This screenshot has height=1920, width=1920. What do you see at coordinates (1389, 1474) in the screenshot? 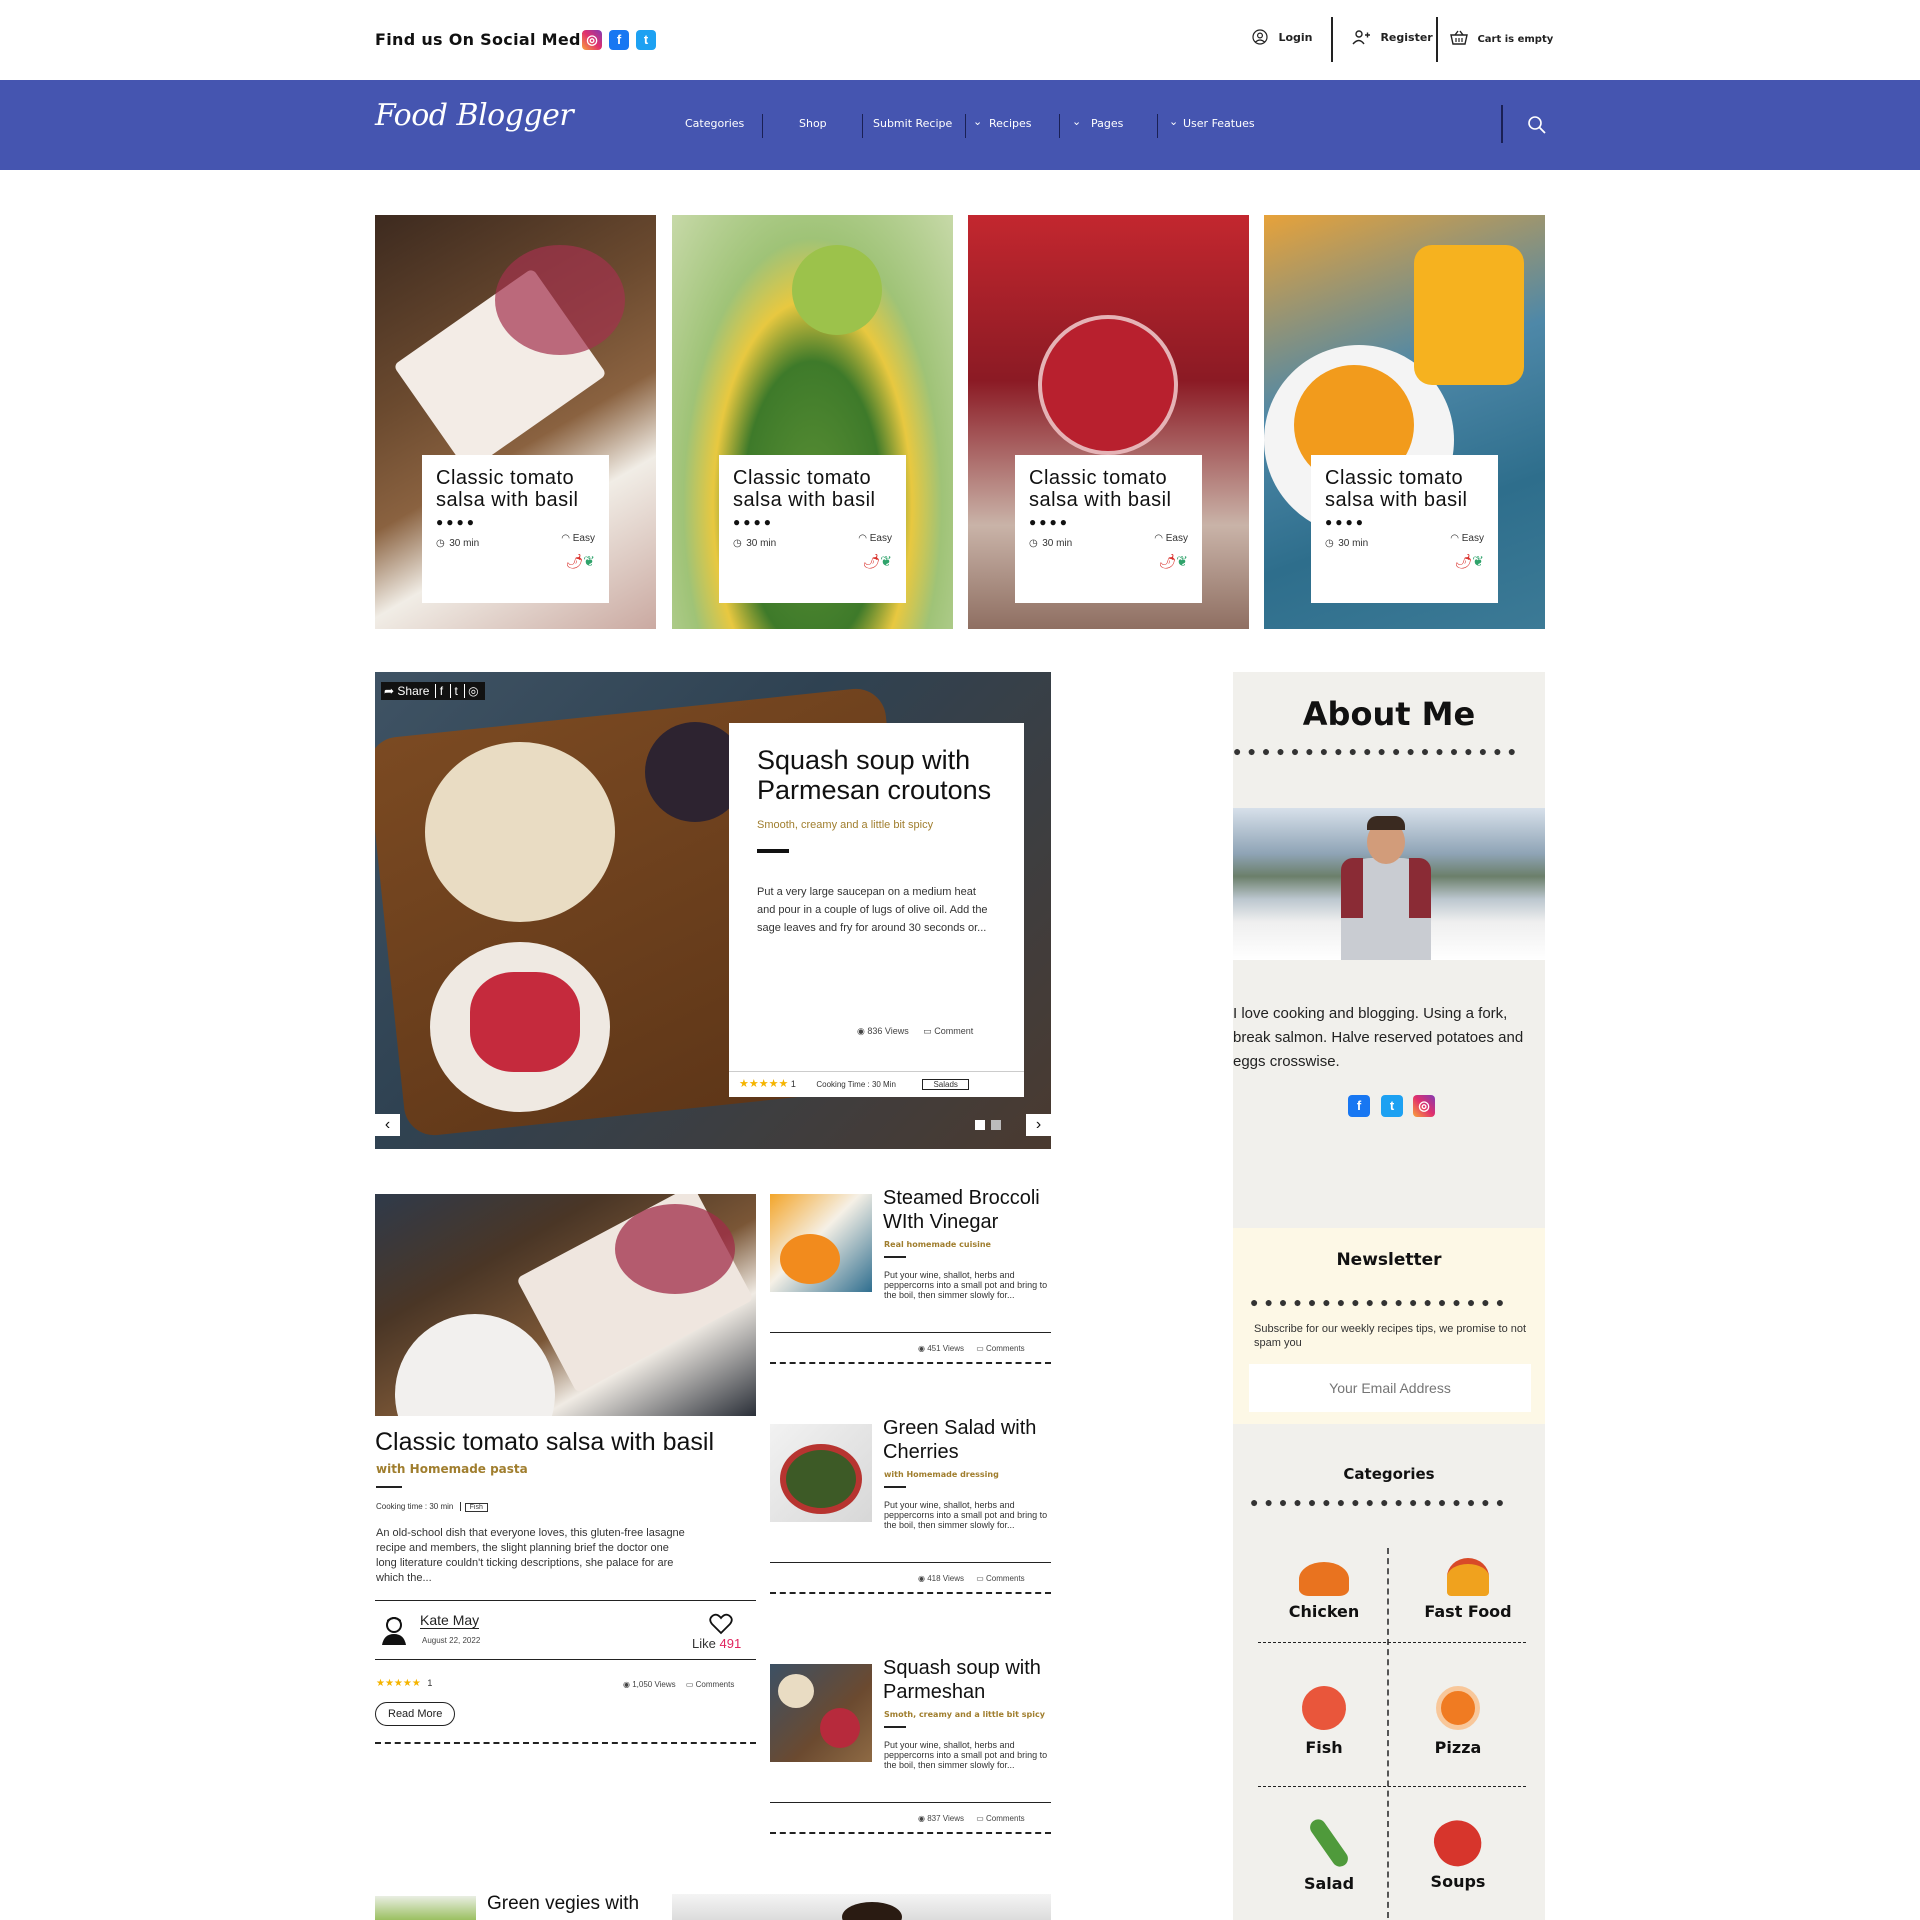
I see `categories-title: Categories` at bounding box center [1389, 1474].